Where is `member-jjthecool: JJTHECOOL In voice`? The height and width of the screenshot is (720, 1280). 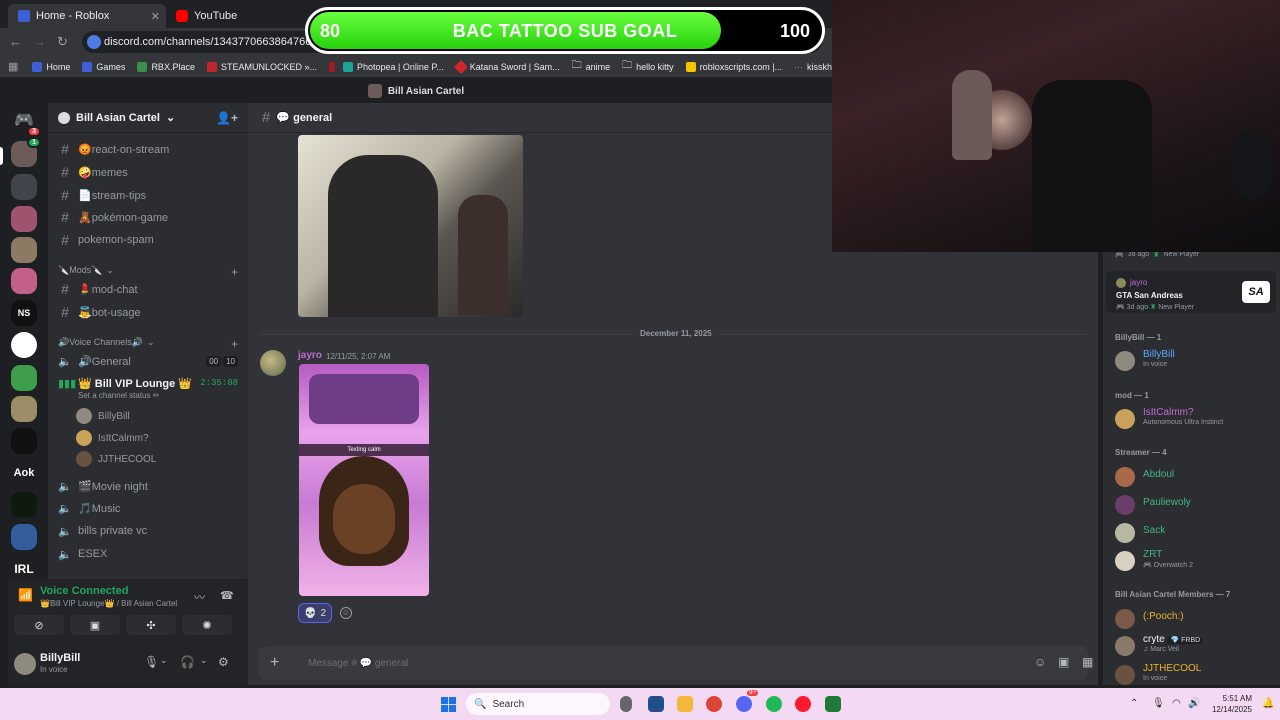
member-jjthecool: JJTHECOOL In voice is located at coordinates (1158, 674).